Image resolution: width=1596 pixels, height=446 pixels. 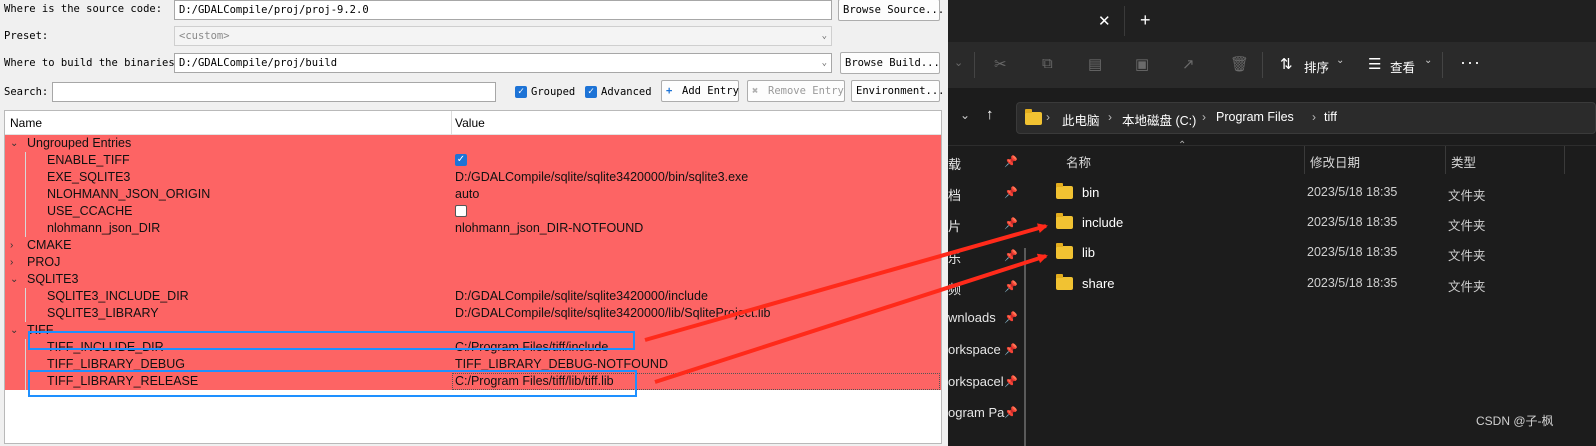 I want to click on grouped-checkbox: ✓ Grouped, so click(x=545, y=92).